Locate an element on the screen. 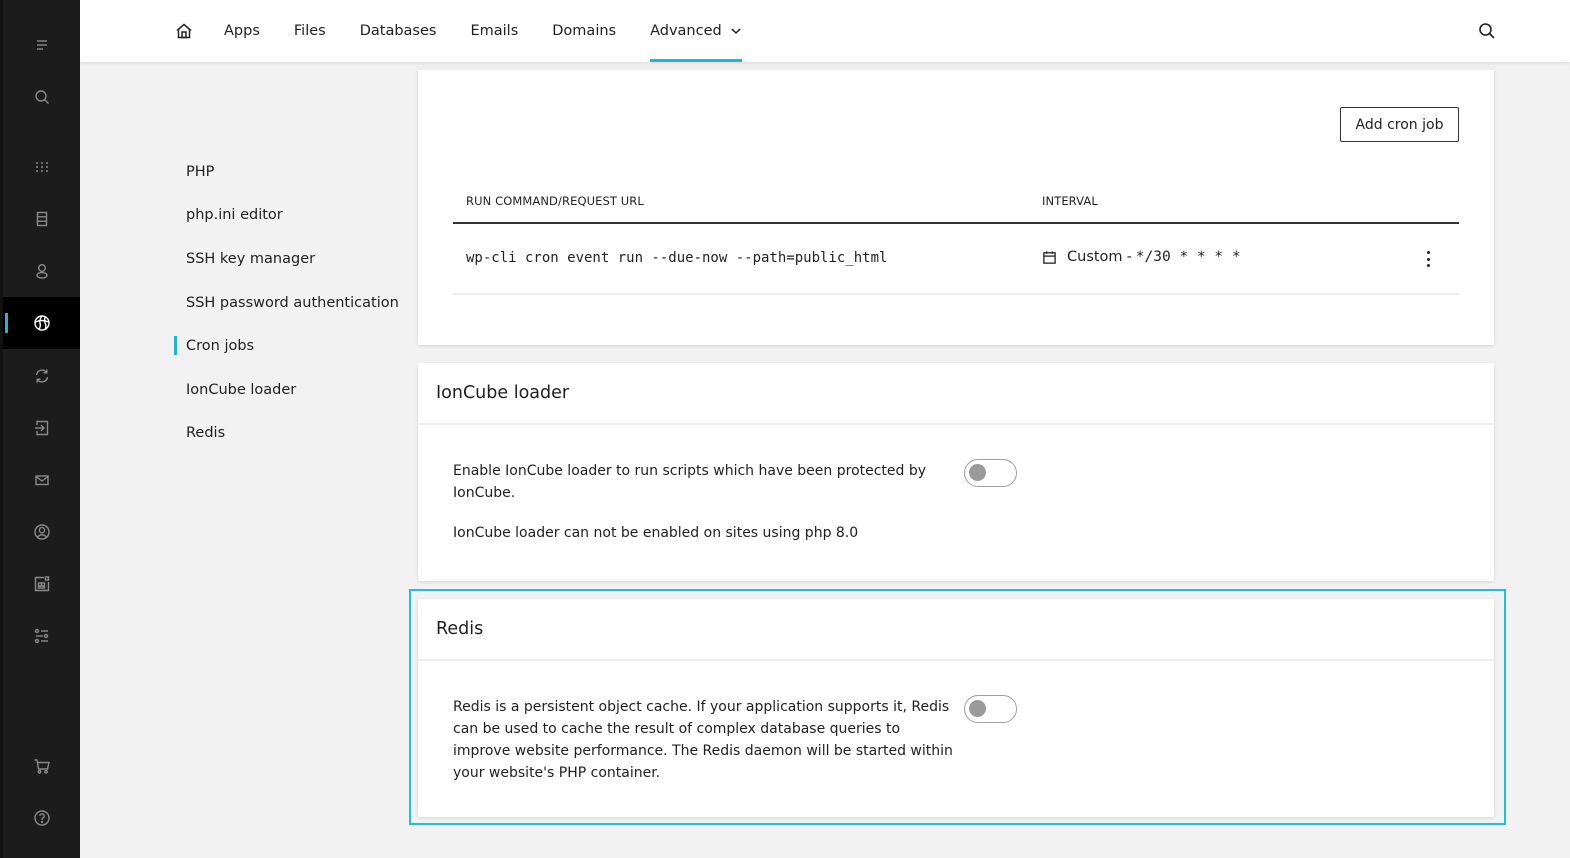  cron-table-header: RUN COMMAND/REQUEST URL INTERVAL is located at coordinates (956, 206).